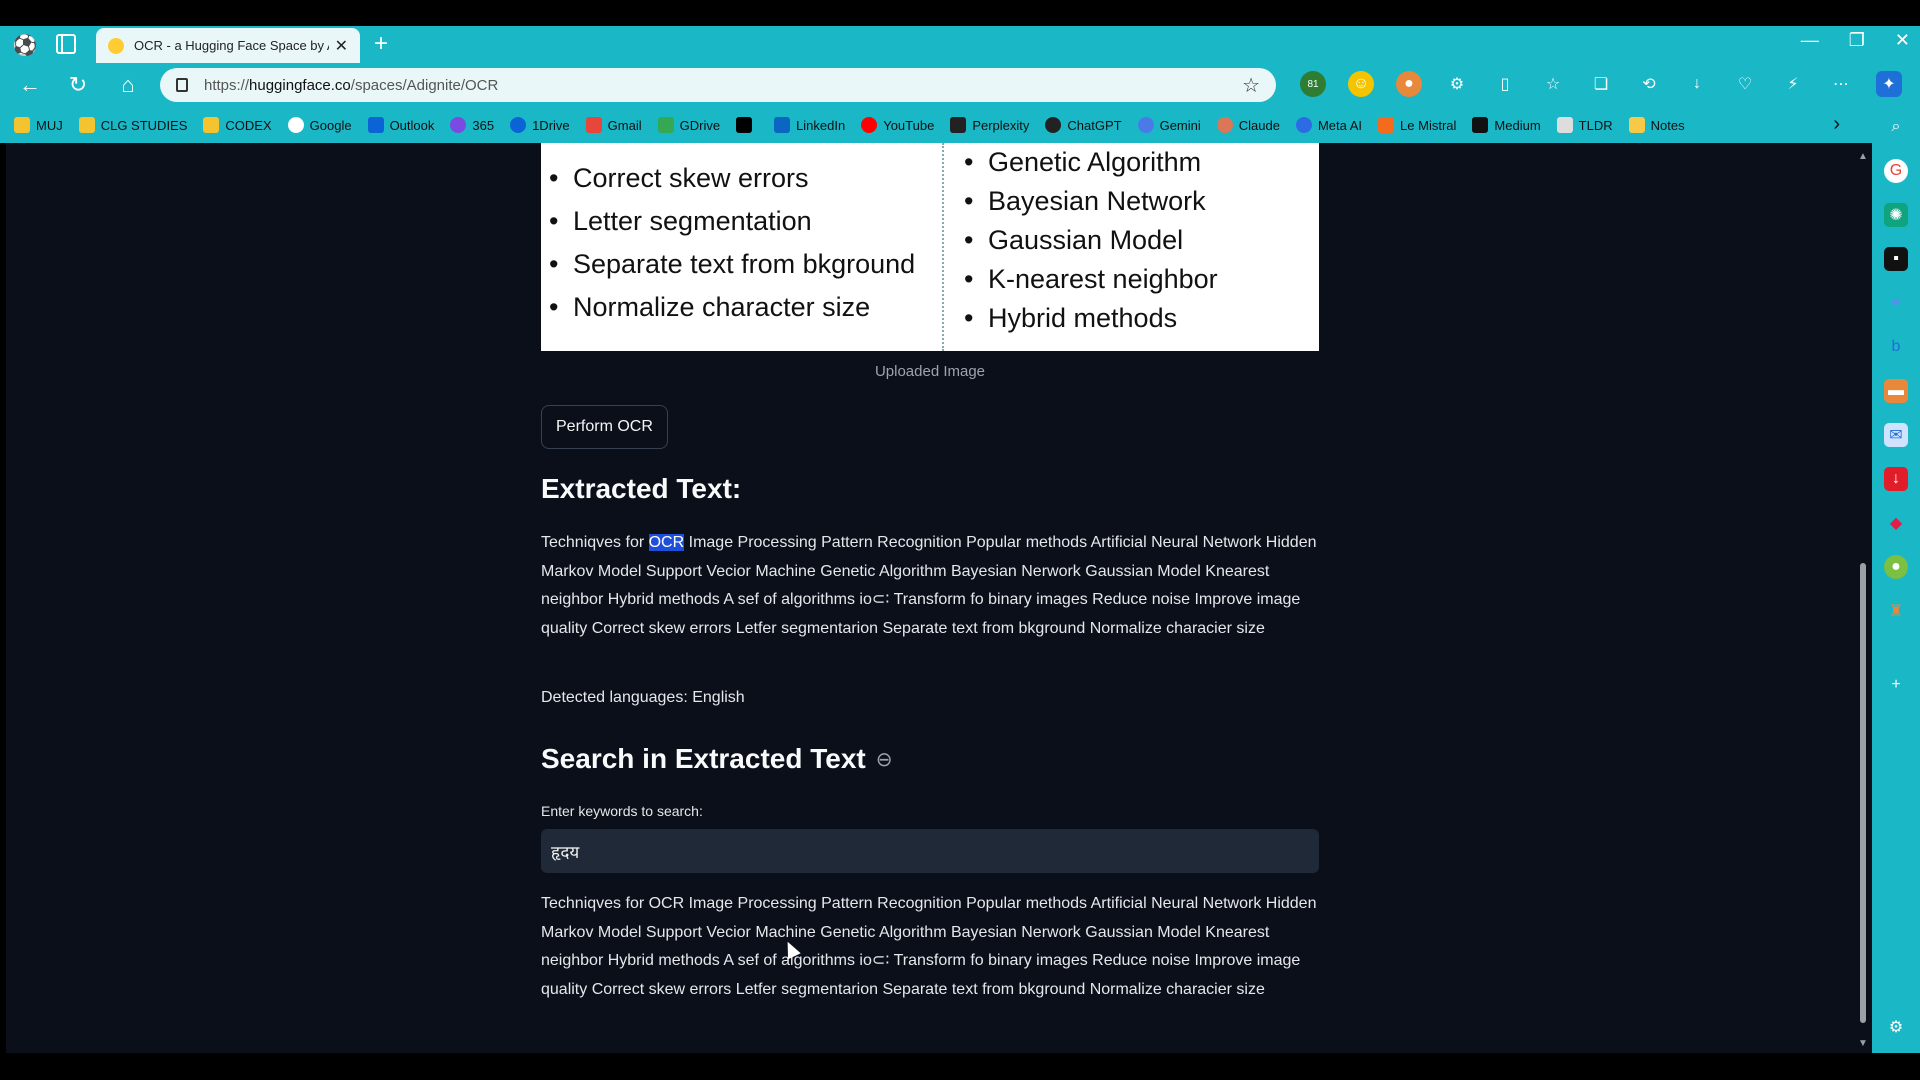 The width and height of the screenshot is (1920, 1080). Describe the element at coordinates (116, 45) in the screenshot. I see `huggingface-favicon-icon` at that location.